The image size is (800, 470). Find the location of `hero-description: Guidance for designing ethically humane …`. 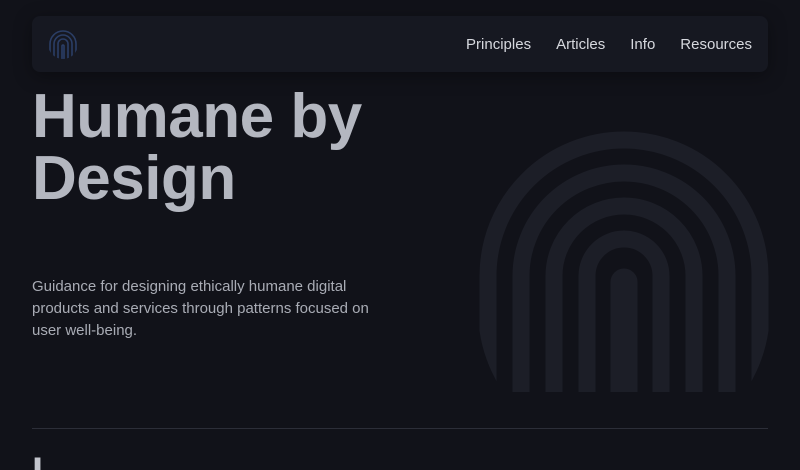

hero-description: Guidance for designing ethically humane … is located at coordinates (200, 308).